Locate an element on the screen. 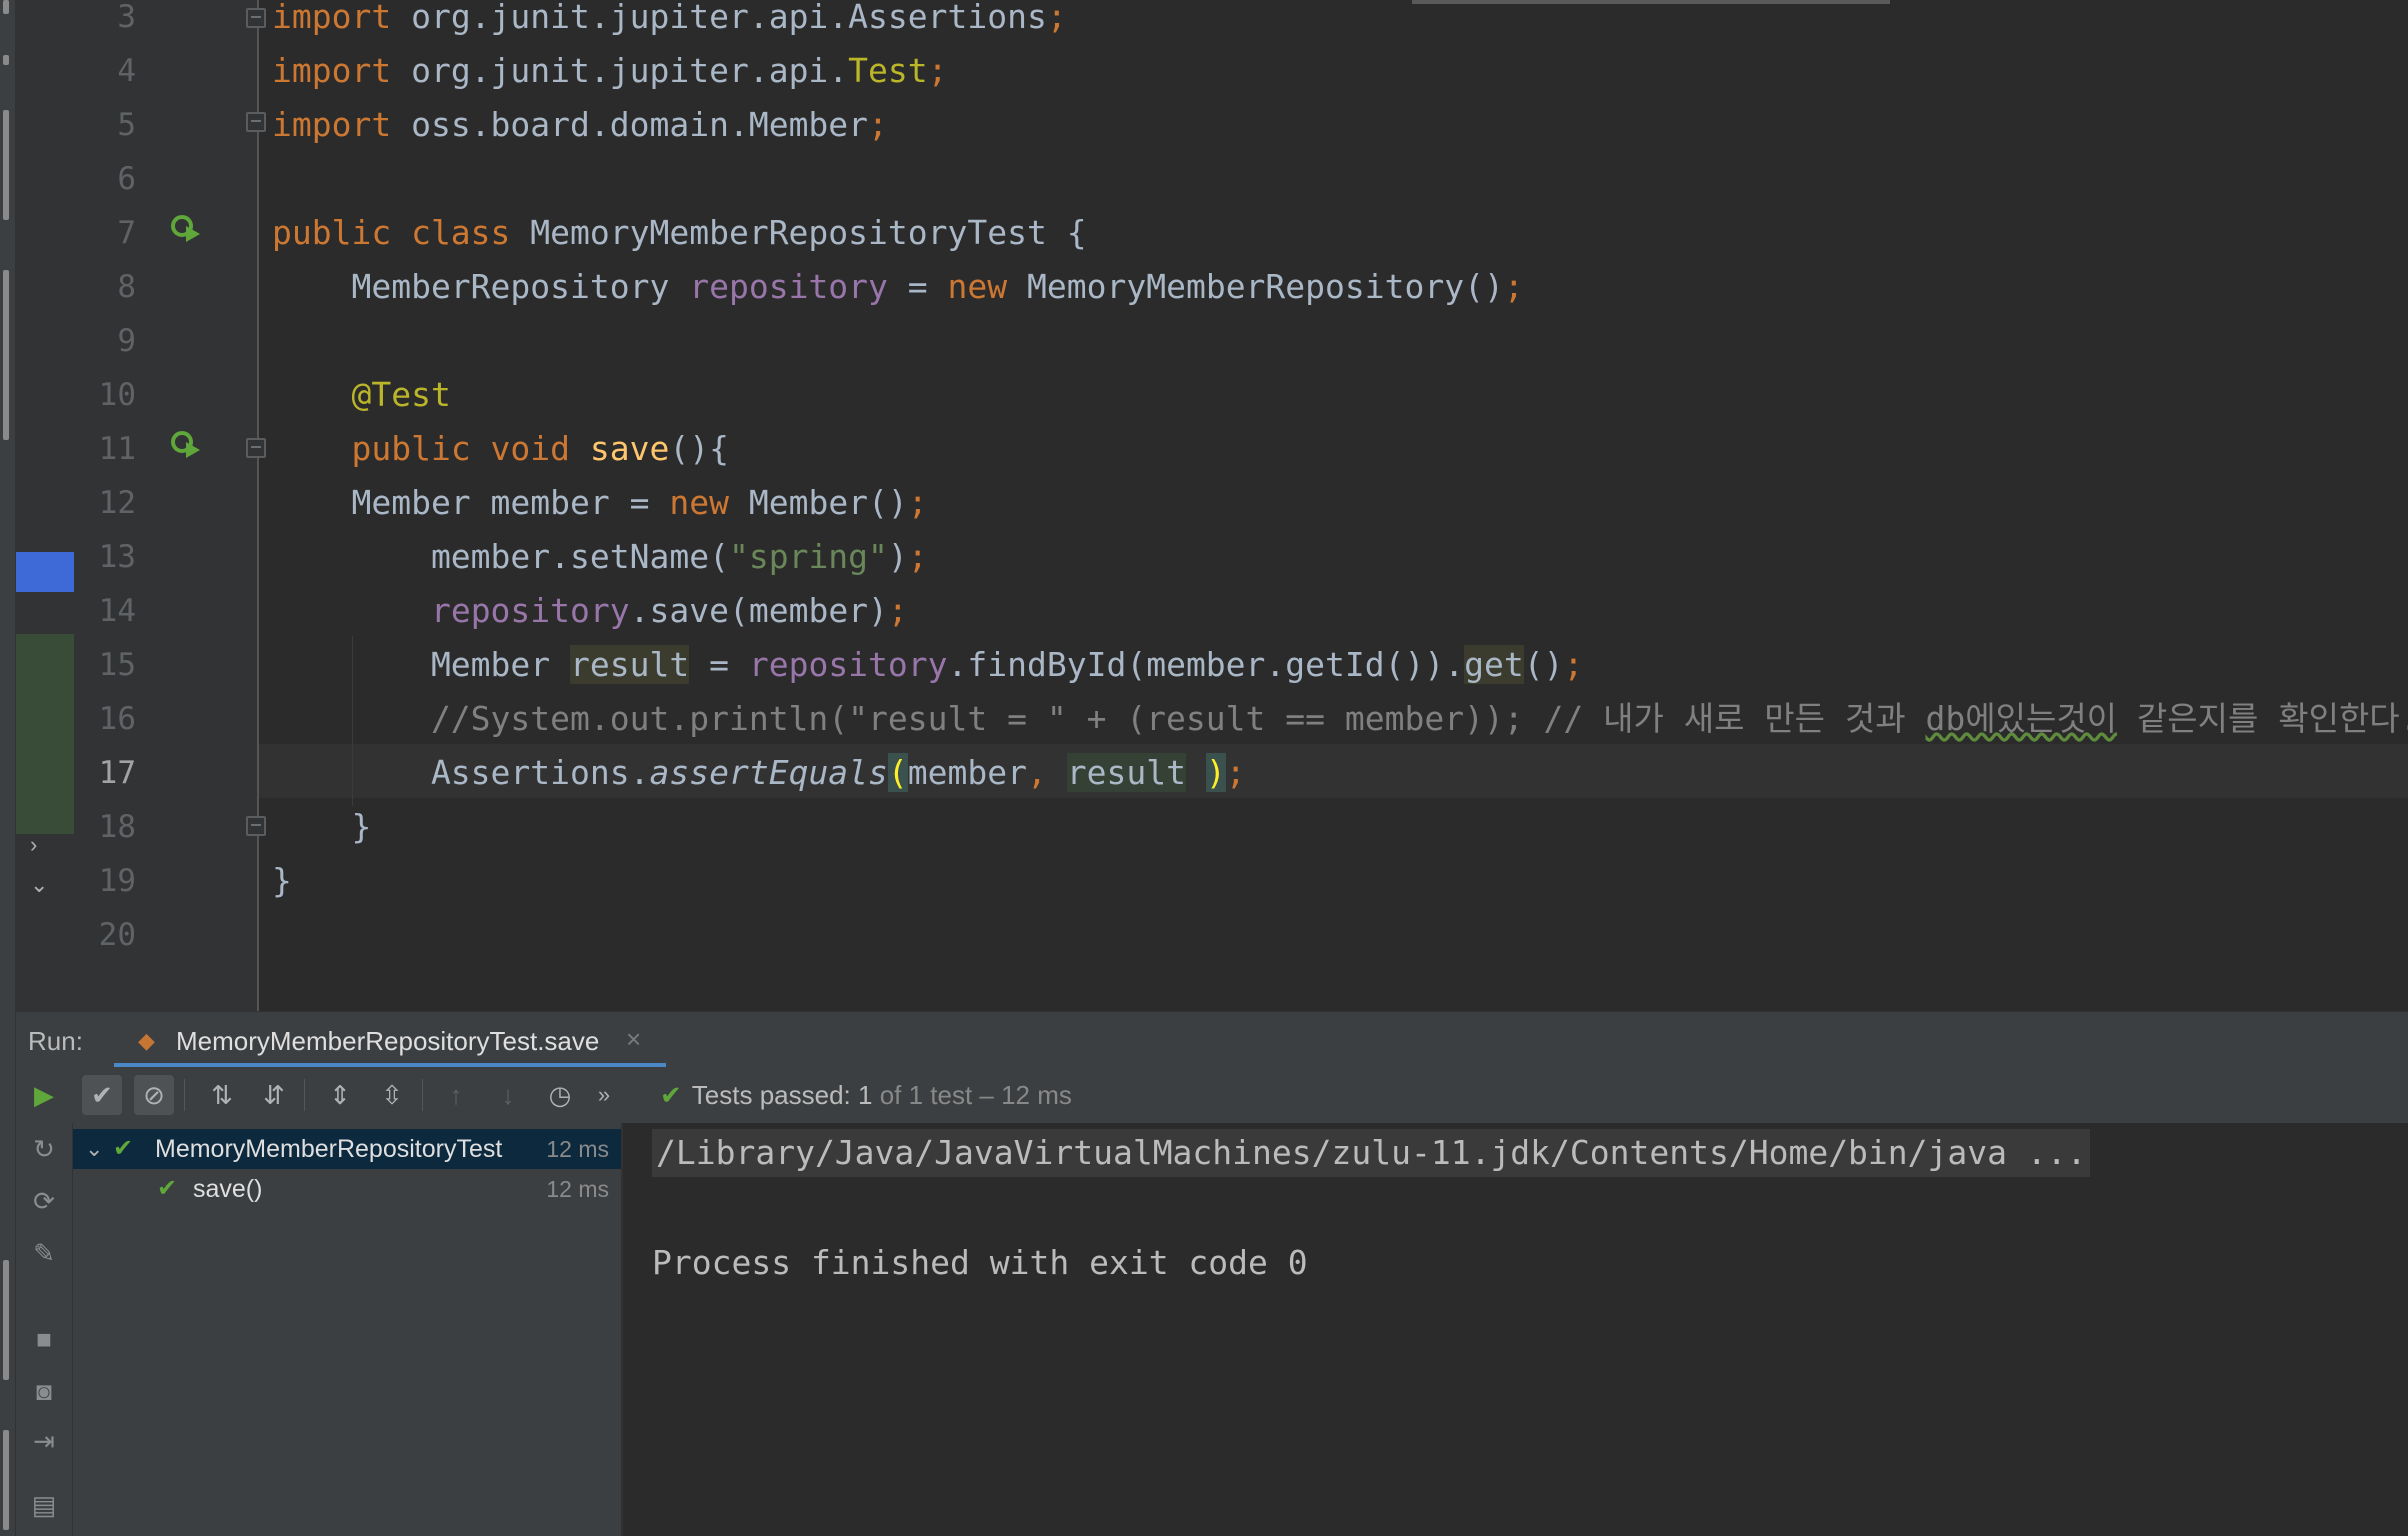  next-failed-icon: ↓ is located at coordinates (508, 1095).